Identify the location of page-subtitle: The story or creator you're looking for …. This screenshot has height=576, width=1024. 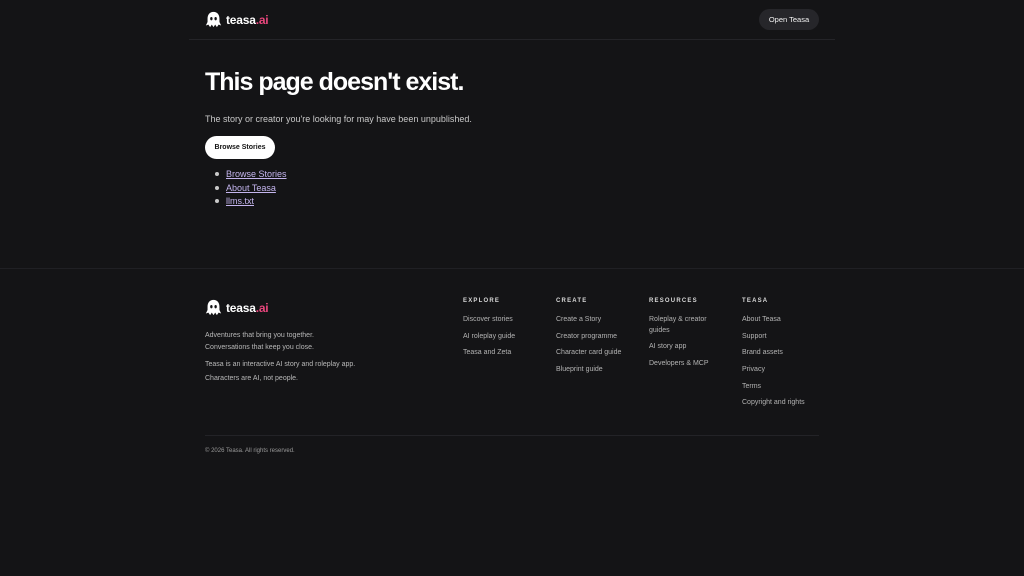
(338, 119).